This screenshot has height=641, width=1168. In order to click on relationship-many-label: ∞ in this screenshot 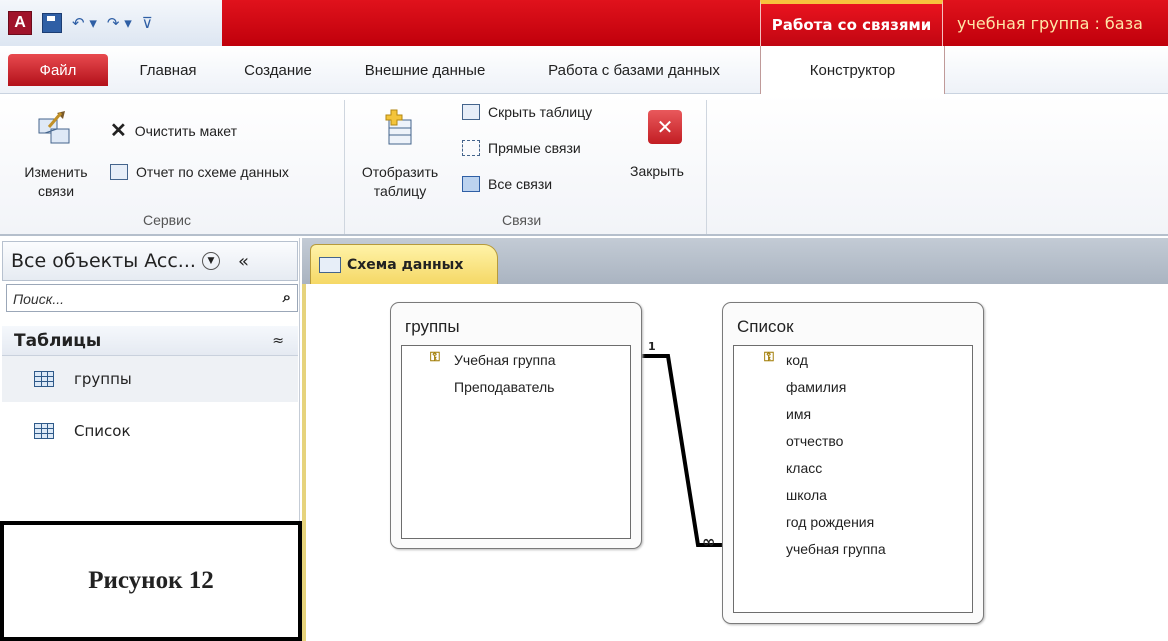, I will do `click(709, 541)`.